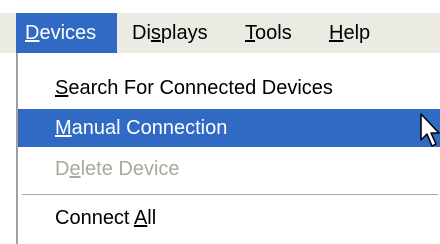 The image size is (440, 244). I want to click on menu-item-search-mnemonic: S, so click(62, 88).